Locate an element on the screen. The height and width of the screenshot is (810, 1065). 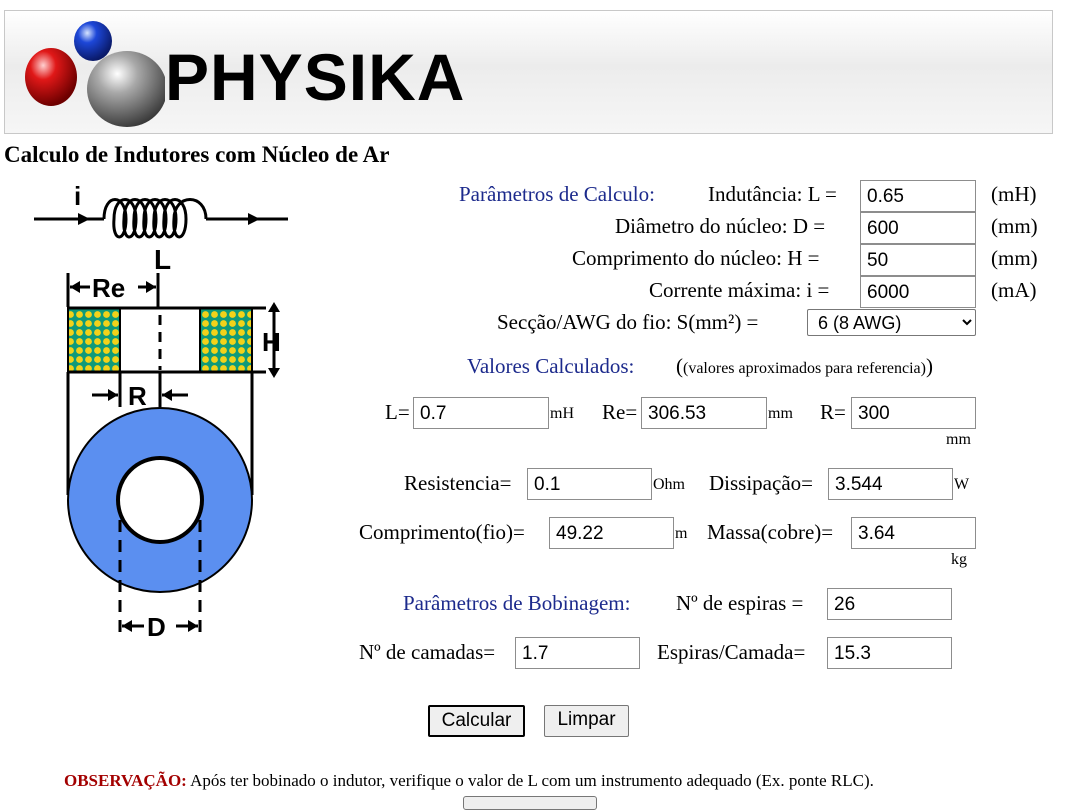
calc-R-label: R= is located at coordinates (833, 412).